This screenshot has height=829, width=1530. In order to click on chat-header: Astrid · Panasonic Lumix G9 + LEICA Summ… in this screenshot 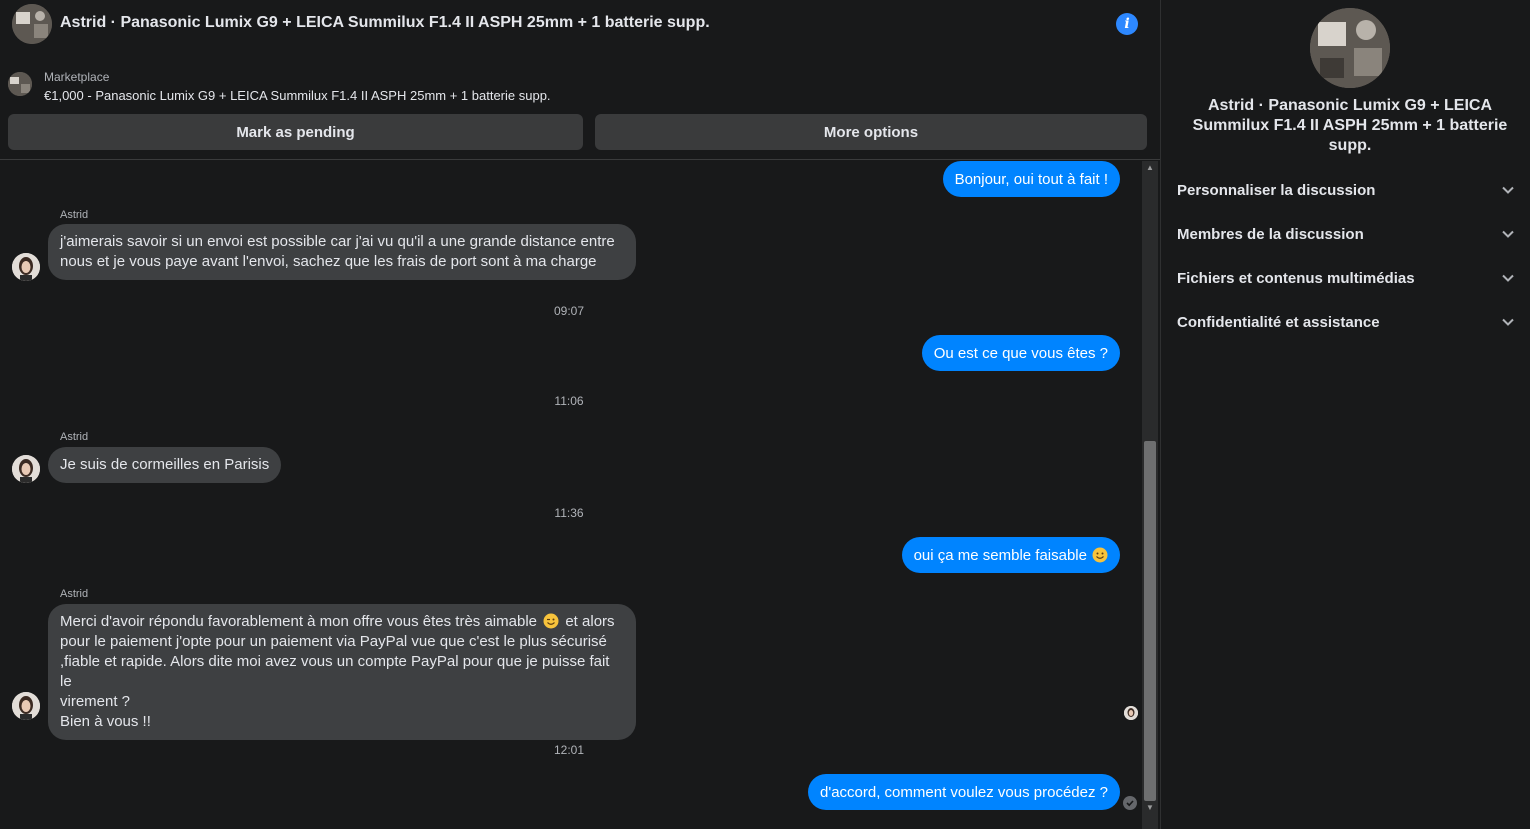, I will do `click(580, 80)`.